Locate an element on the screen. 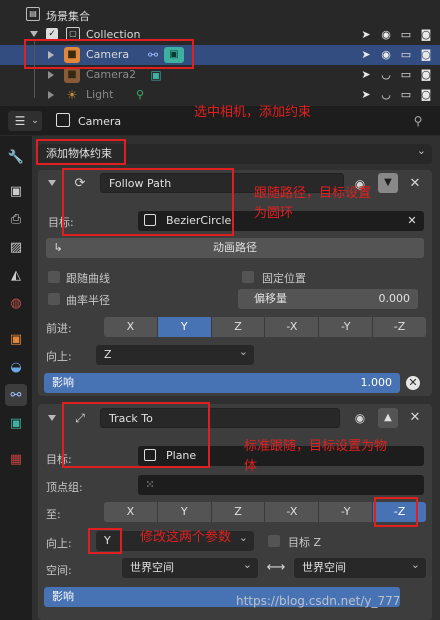  outliner-row-collection: ✓ ▢ Collection ➤ ◉ ▭ ◙ is located at coordinates (220, 35).